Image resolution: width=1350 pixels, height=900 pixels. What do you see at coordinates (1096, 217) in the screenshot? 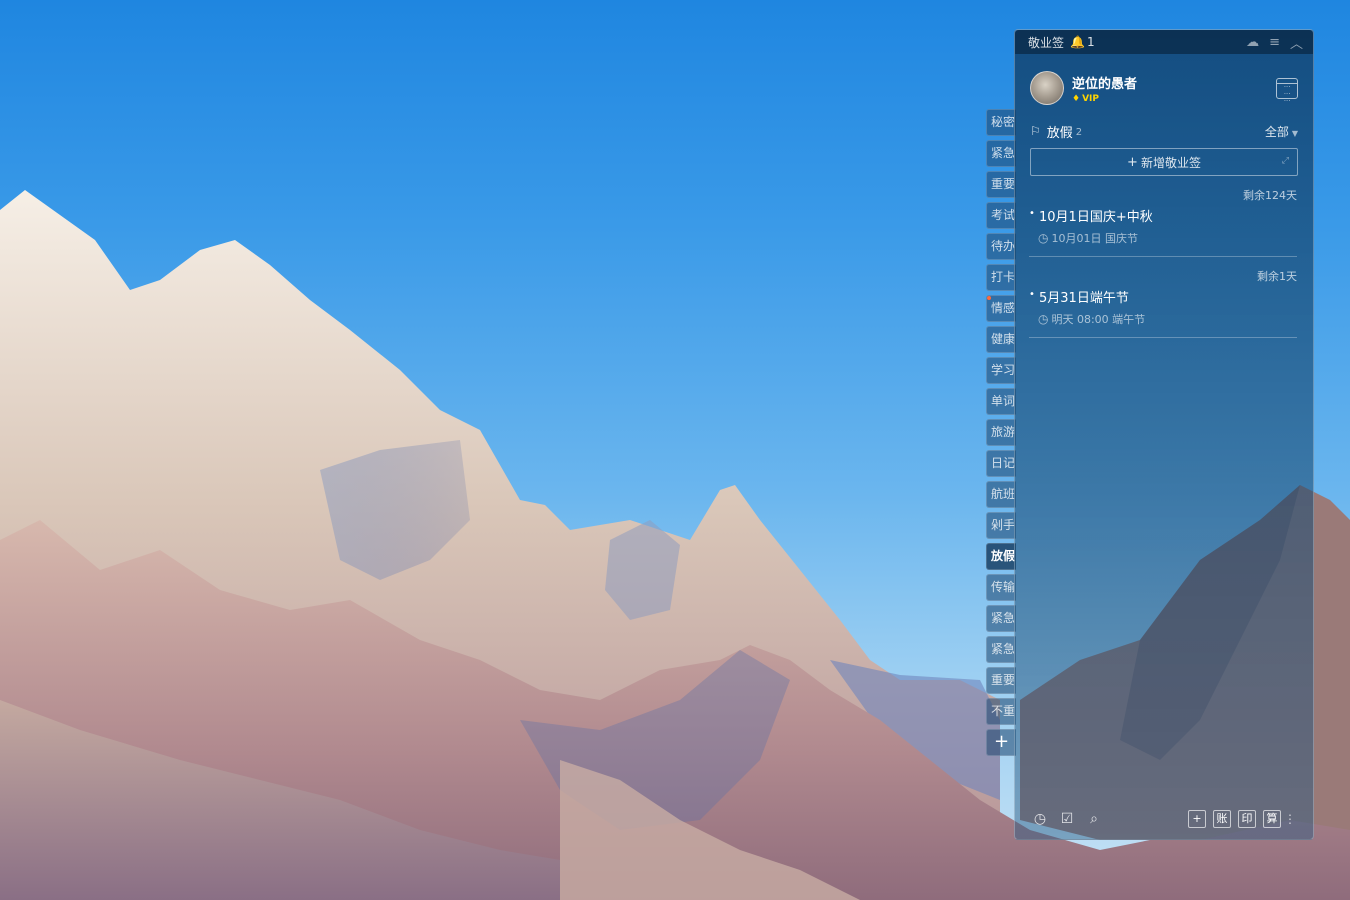
I see `todo-title: 10月1日国庆+中秋` at bounding box center [1096, 217].